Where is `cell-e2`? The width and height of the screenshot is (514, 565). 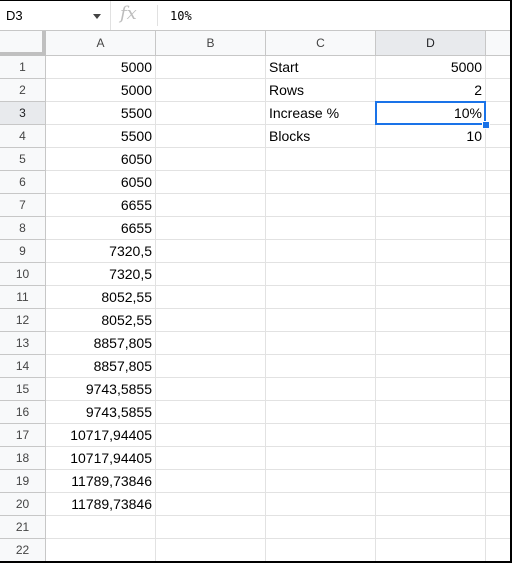
cell-e2 is located at coordinates (498, 90).